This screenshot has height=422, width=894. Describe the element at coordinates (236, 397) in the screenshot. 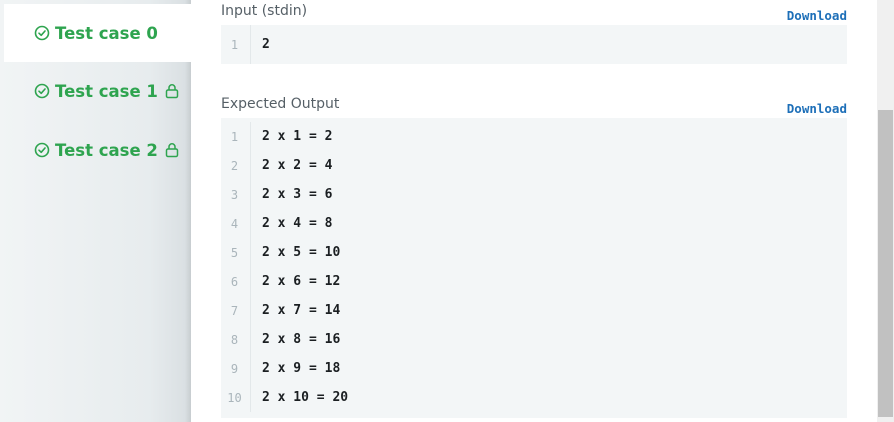

I see `line-number: 10` at that location.